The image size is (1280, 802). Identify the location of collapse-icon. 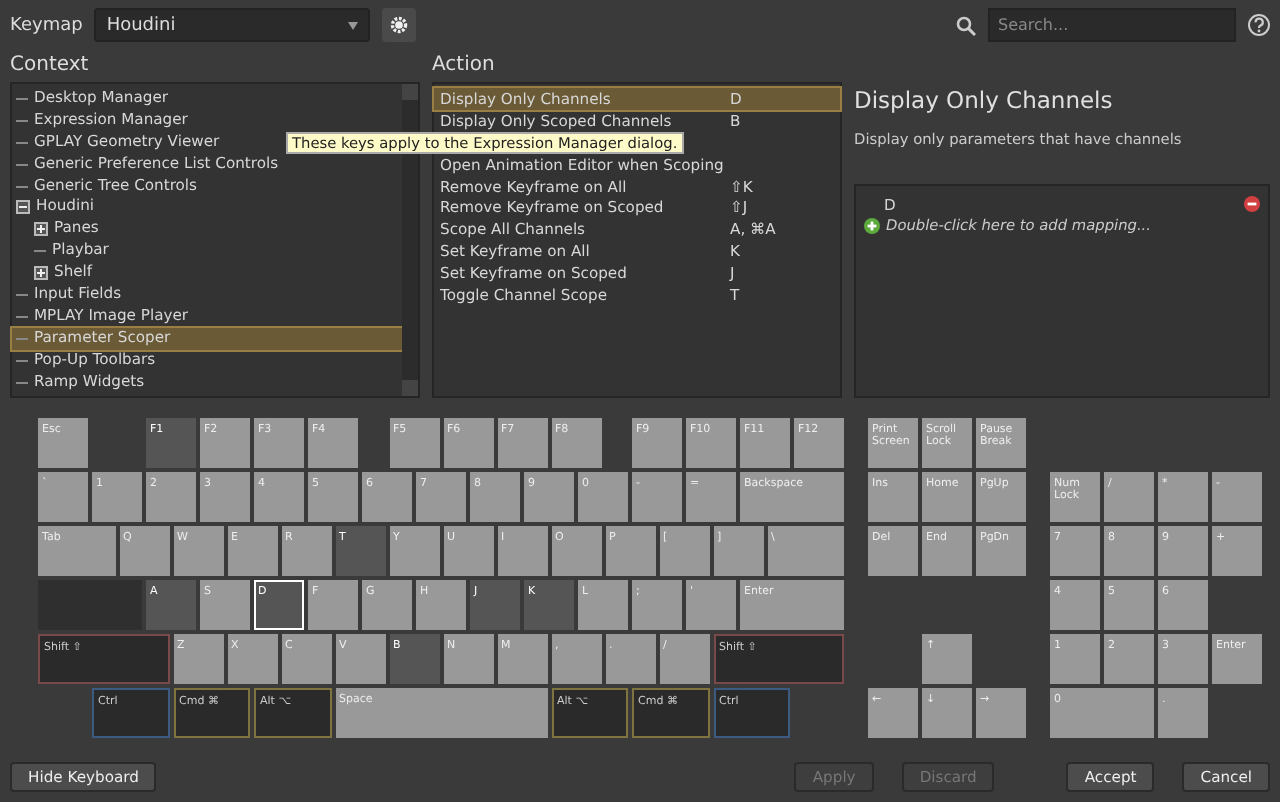
(23, 207).